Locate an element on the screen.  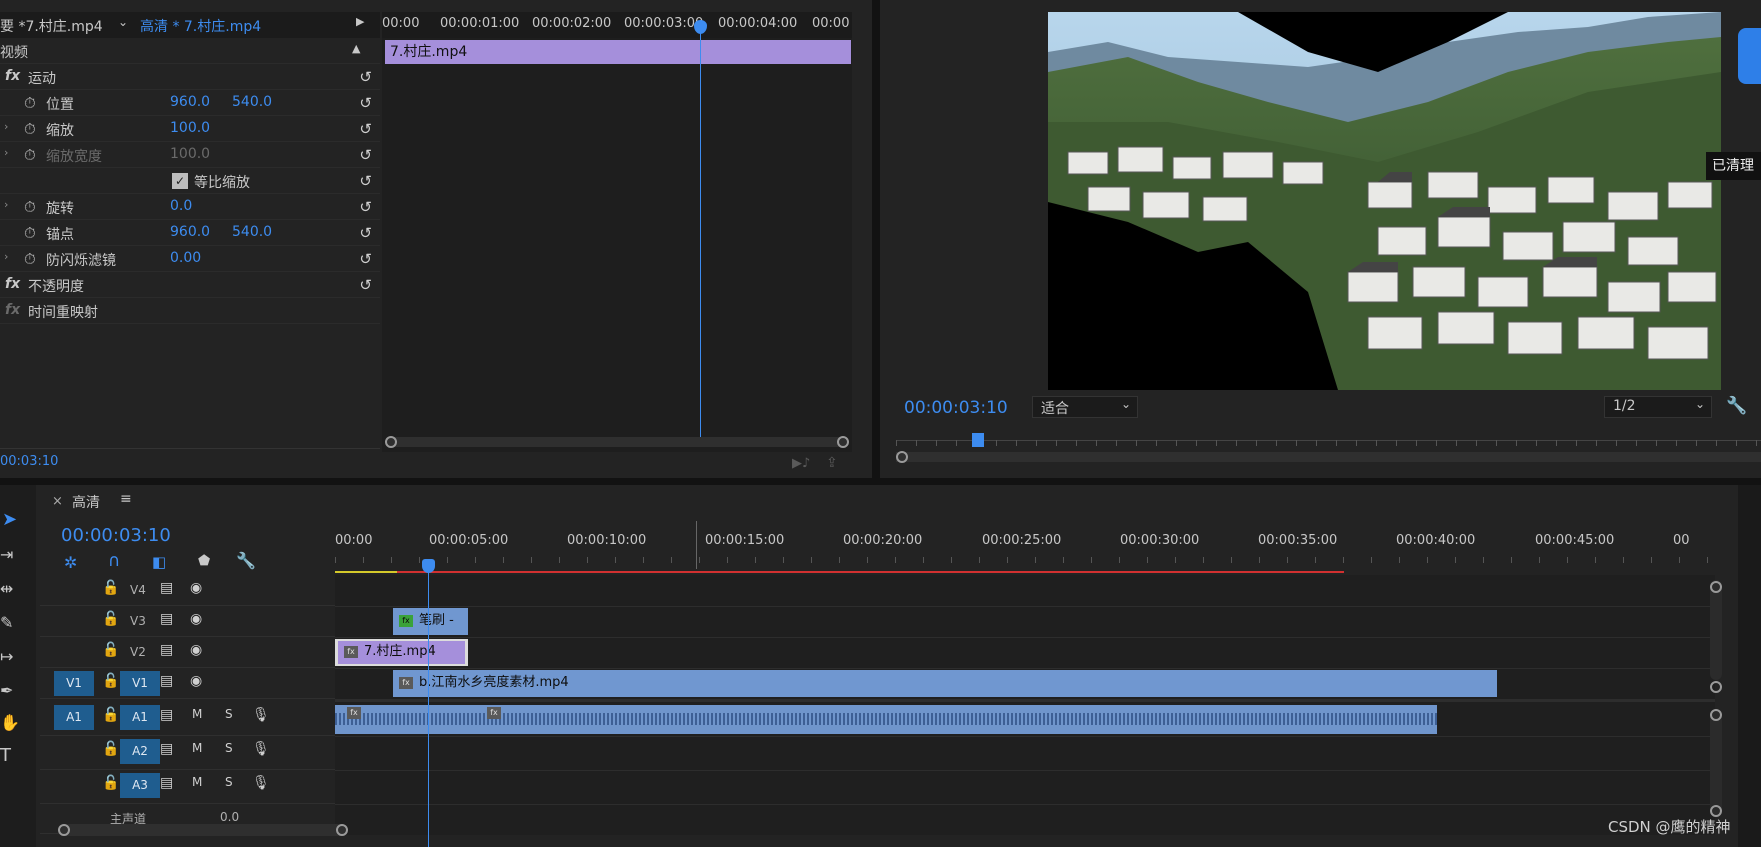
hand-tool-icon: ✋ is located at coordinates (10, 722).